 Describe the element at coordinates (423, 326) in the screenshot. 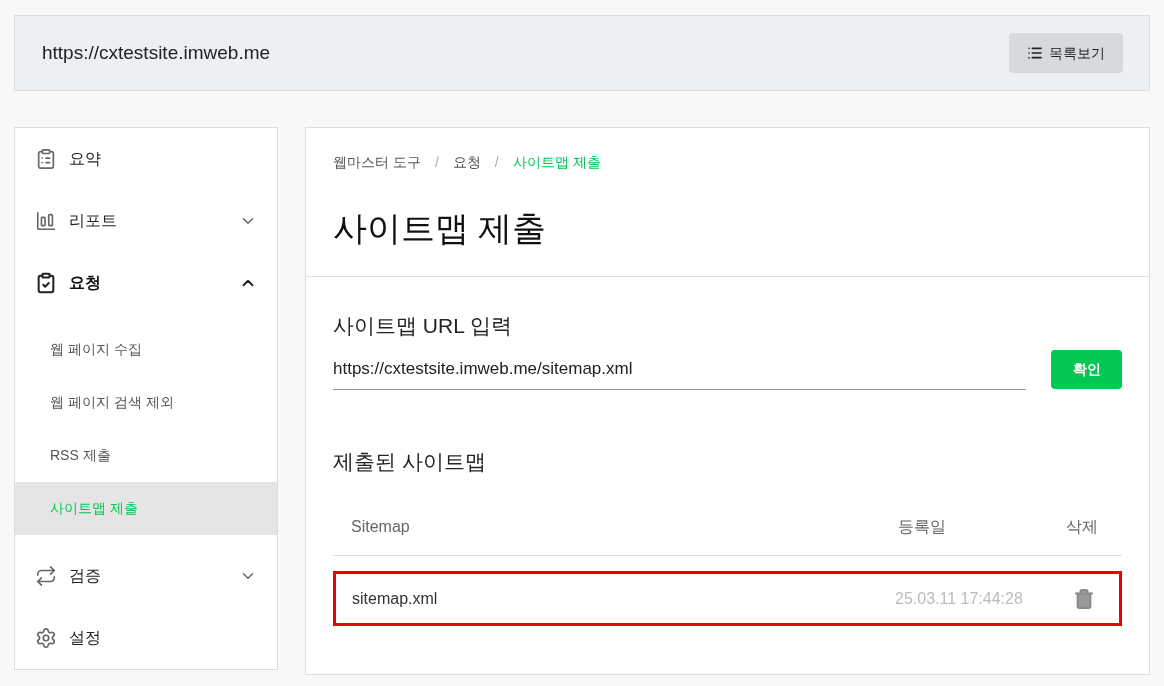

I see `section-title: 사이트맵 URL 입력` at that location.